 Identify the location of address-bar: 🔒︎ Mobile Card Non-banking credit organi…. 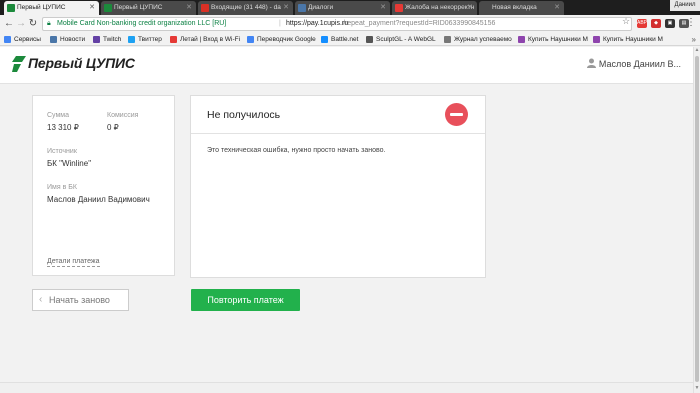
(337, 24).